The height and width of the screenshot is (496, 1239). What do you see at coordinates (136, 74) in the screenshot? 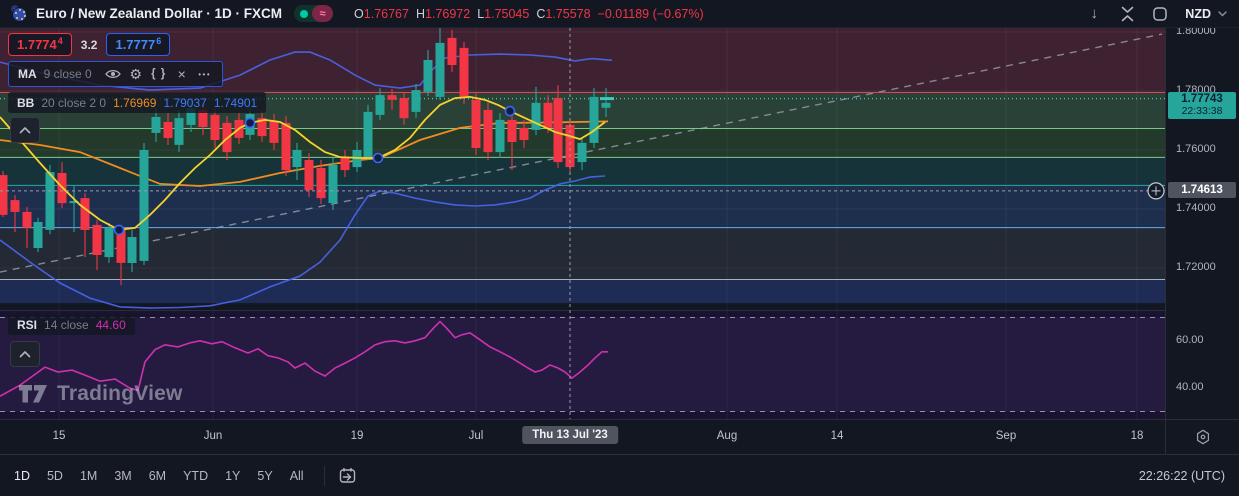
I see `gear-icon: ⚙` at bounding box center [136, 74].